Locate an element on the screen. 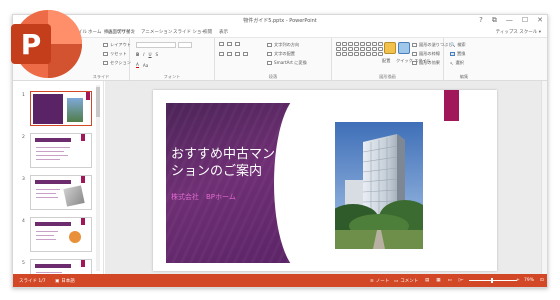 This screenshot has height=300, width=560. slide-thumbnail-pane: 1 2 3 4 5 is located at coordinates (58, 178).